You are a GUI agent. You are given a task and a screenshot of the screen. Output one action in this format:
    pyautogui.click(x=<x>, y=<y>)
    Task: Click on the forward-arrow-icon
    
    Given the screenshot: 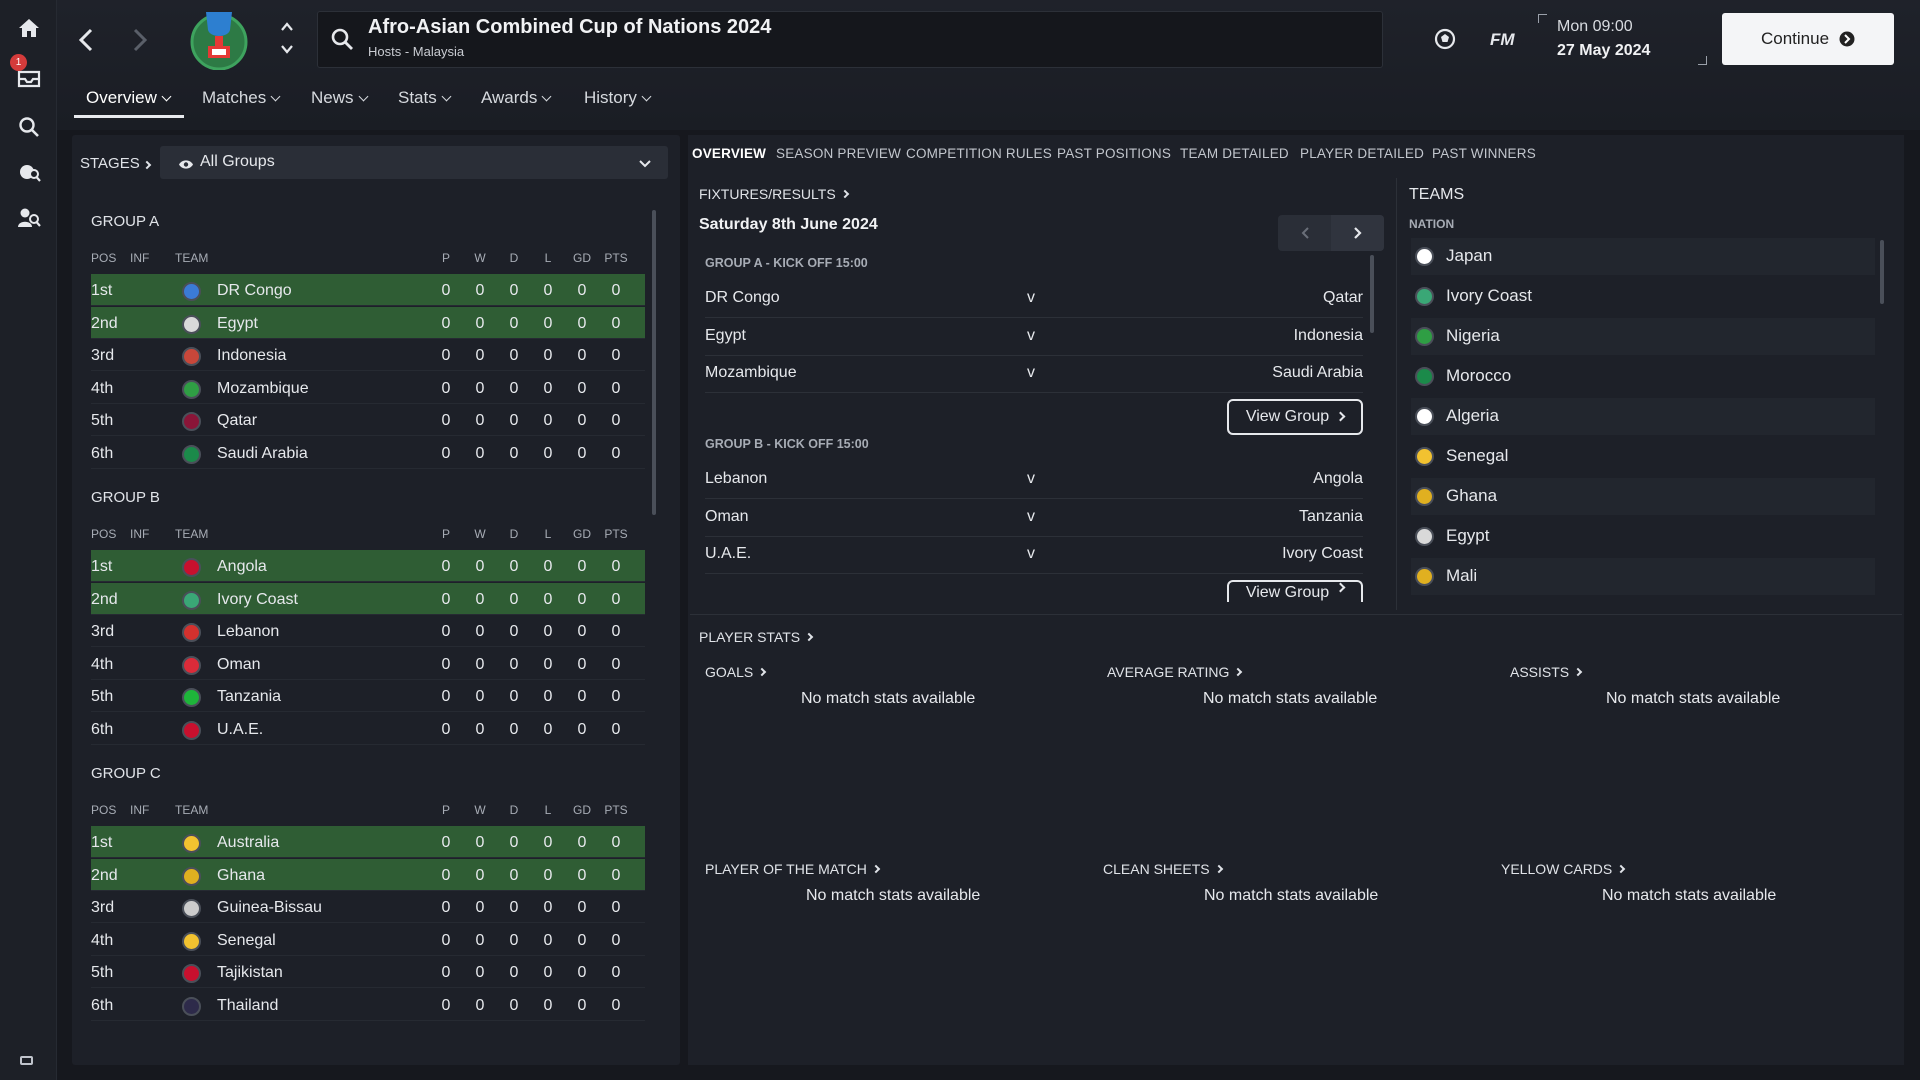 What is the action you would take?
    pyautogui.click(x=140, y=40)
    